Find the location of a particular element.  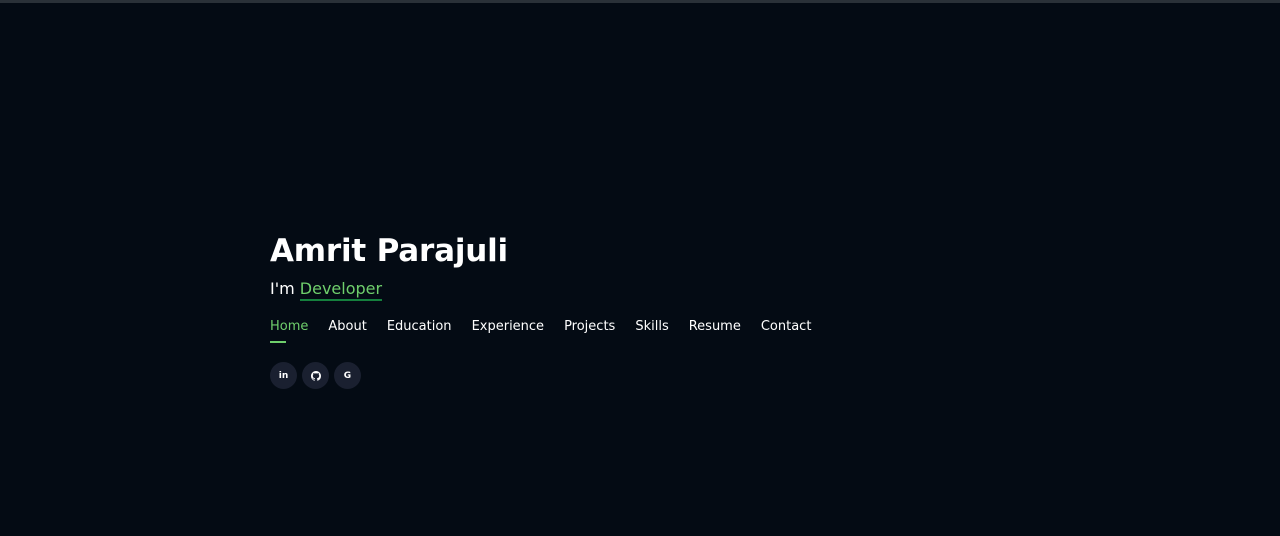

google-link: G is located at coordinates (347, 375).